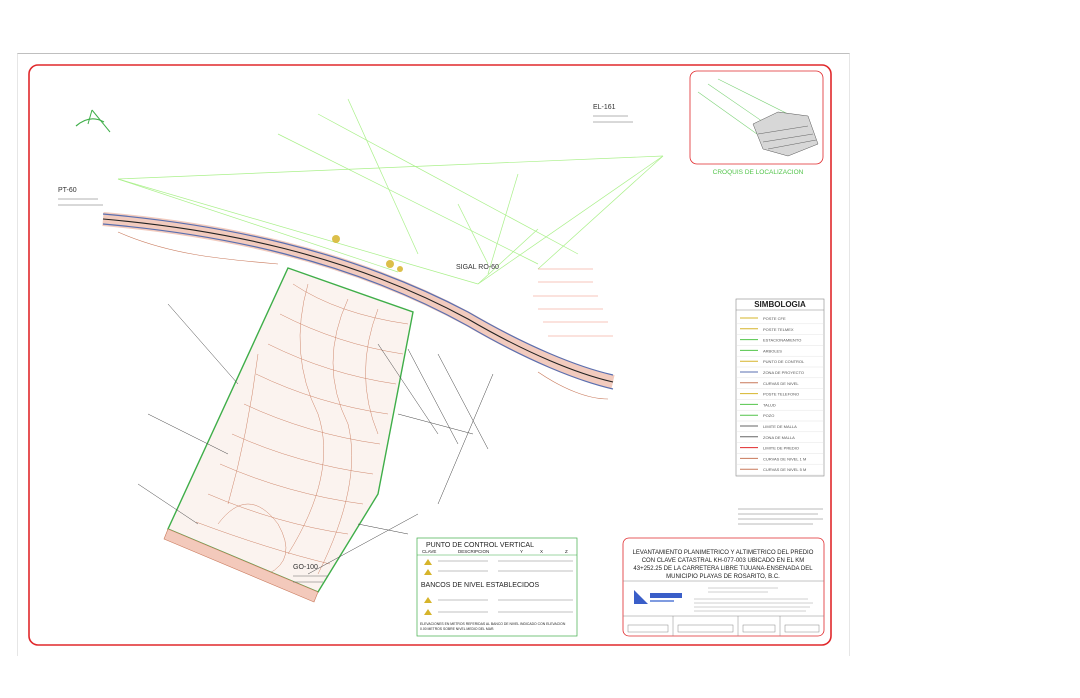 The image size is (1080, 698). Describe the element at coordinates (390, 191) in the screenshot. I see `sight-lines` at that location.